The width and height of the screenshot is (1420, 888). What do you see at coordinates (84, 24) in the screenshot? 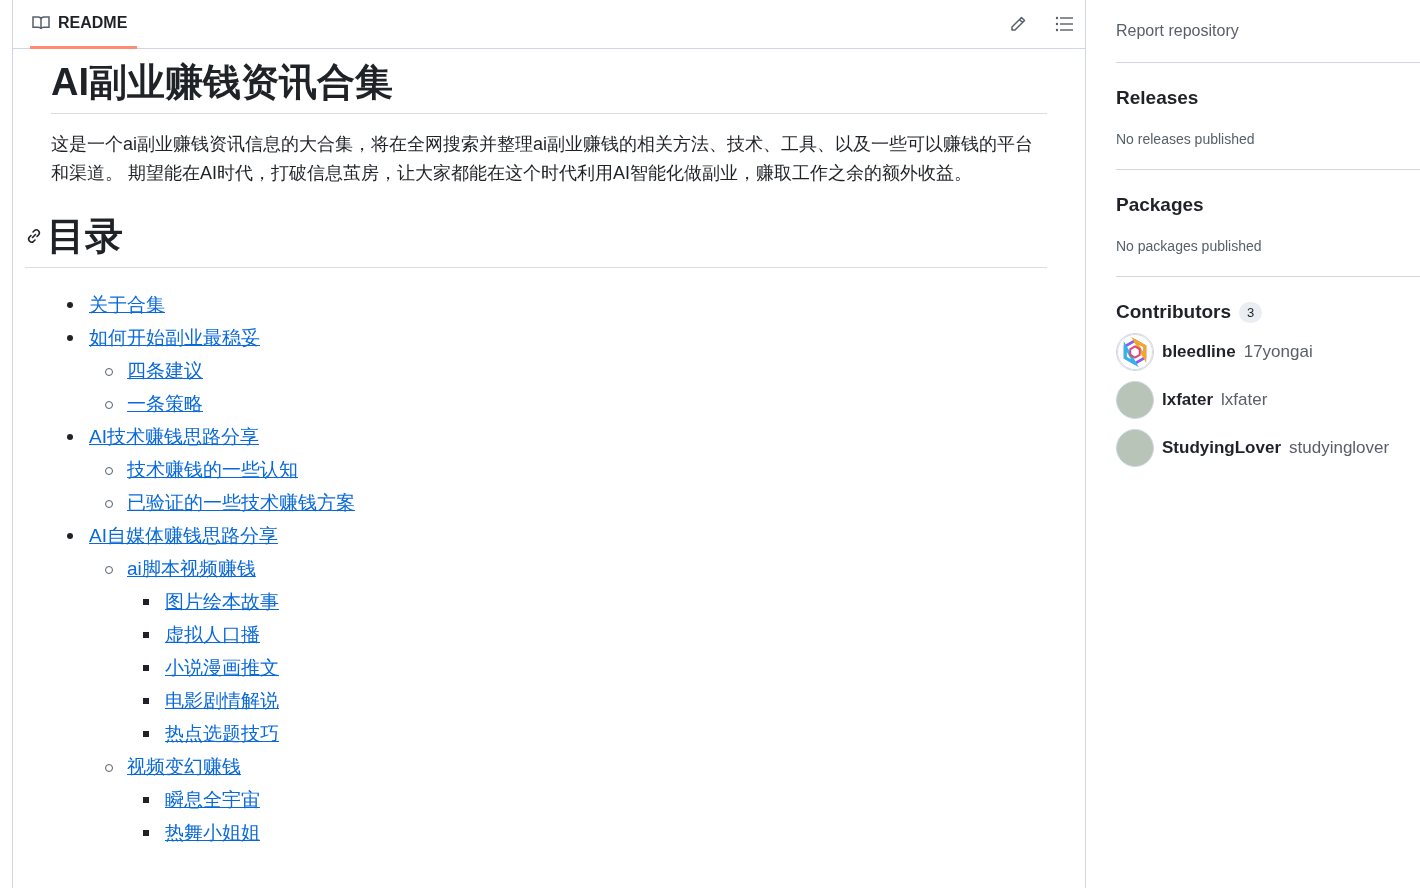
I see `readme-tab: README` at bounding box center [84, 24].